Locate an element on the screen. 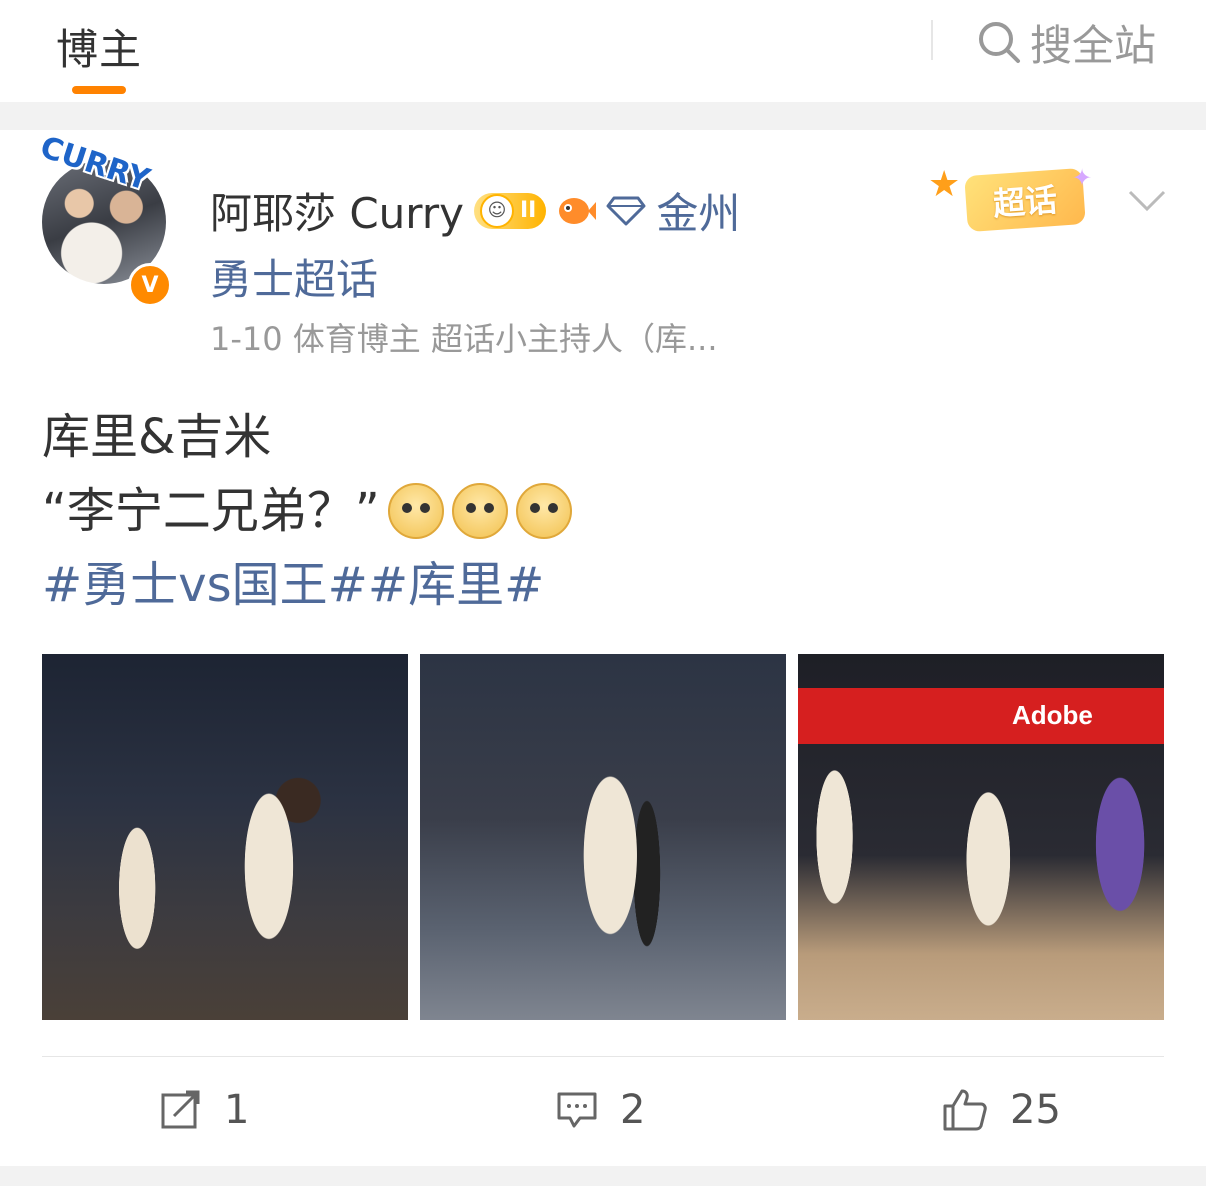 This screenshot has width=1206, height=1186. diamond-icon is located at coordinates (626, 211).